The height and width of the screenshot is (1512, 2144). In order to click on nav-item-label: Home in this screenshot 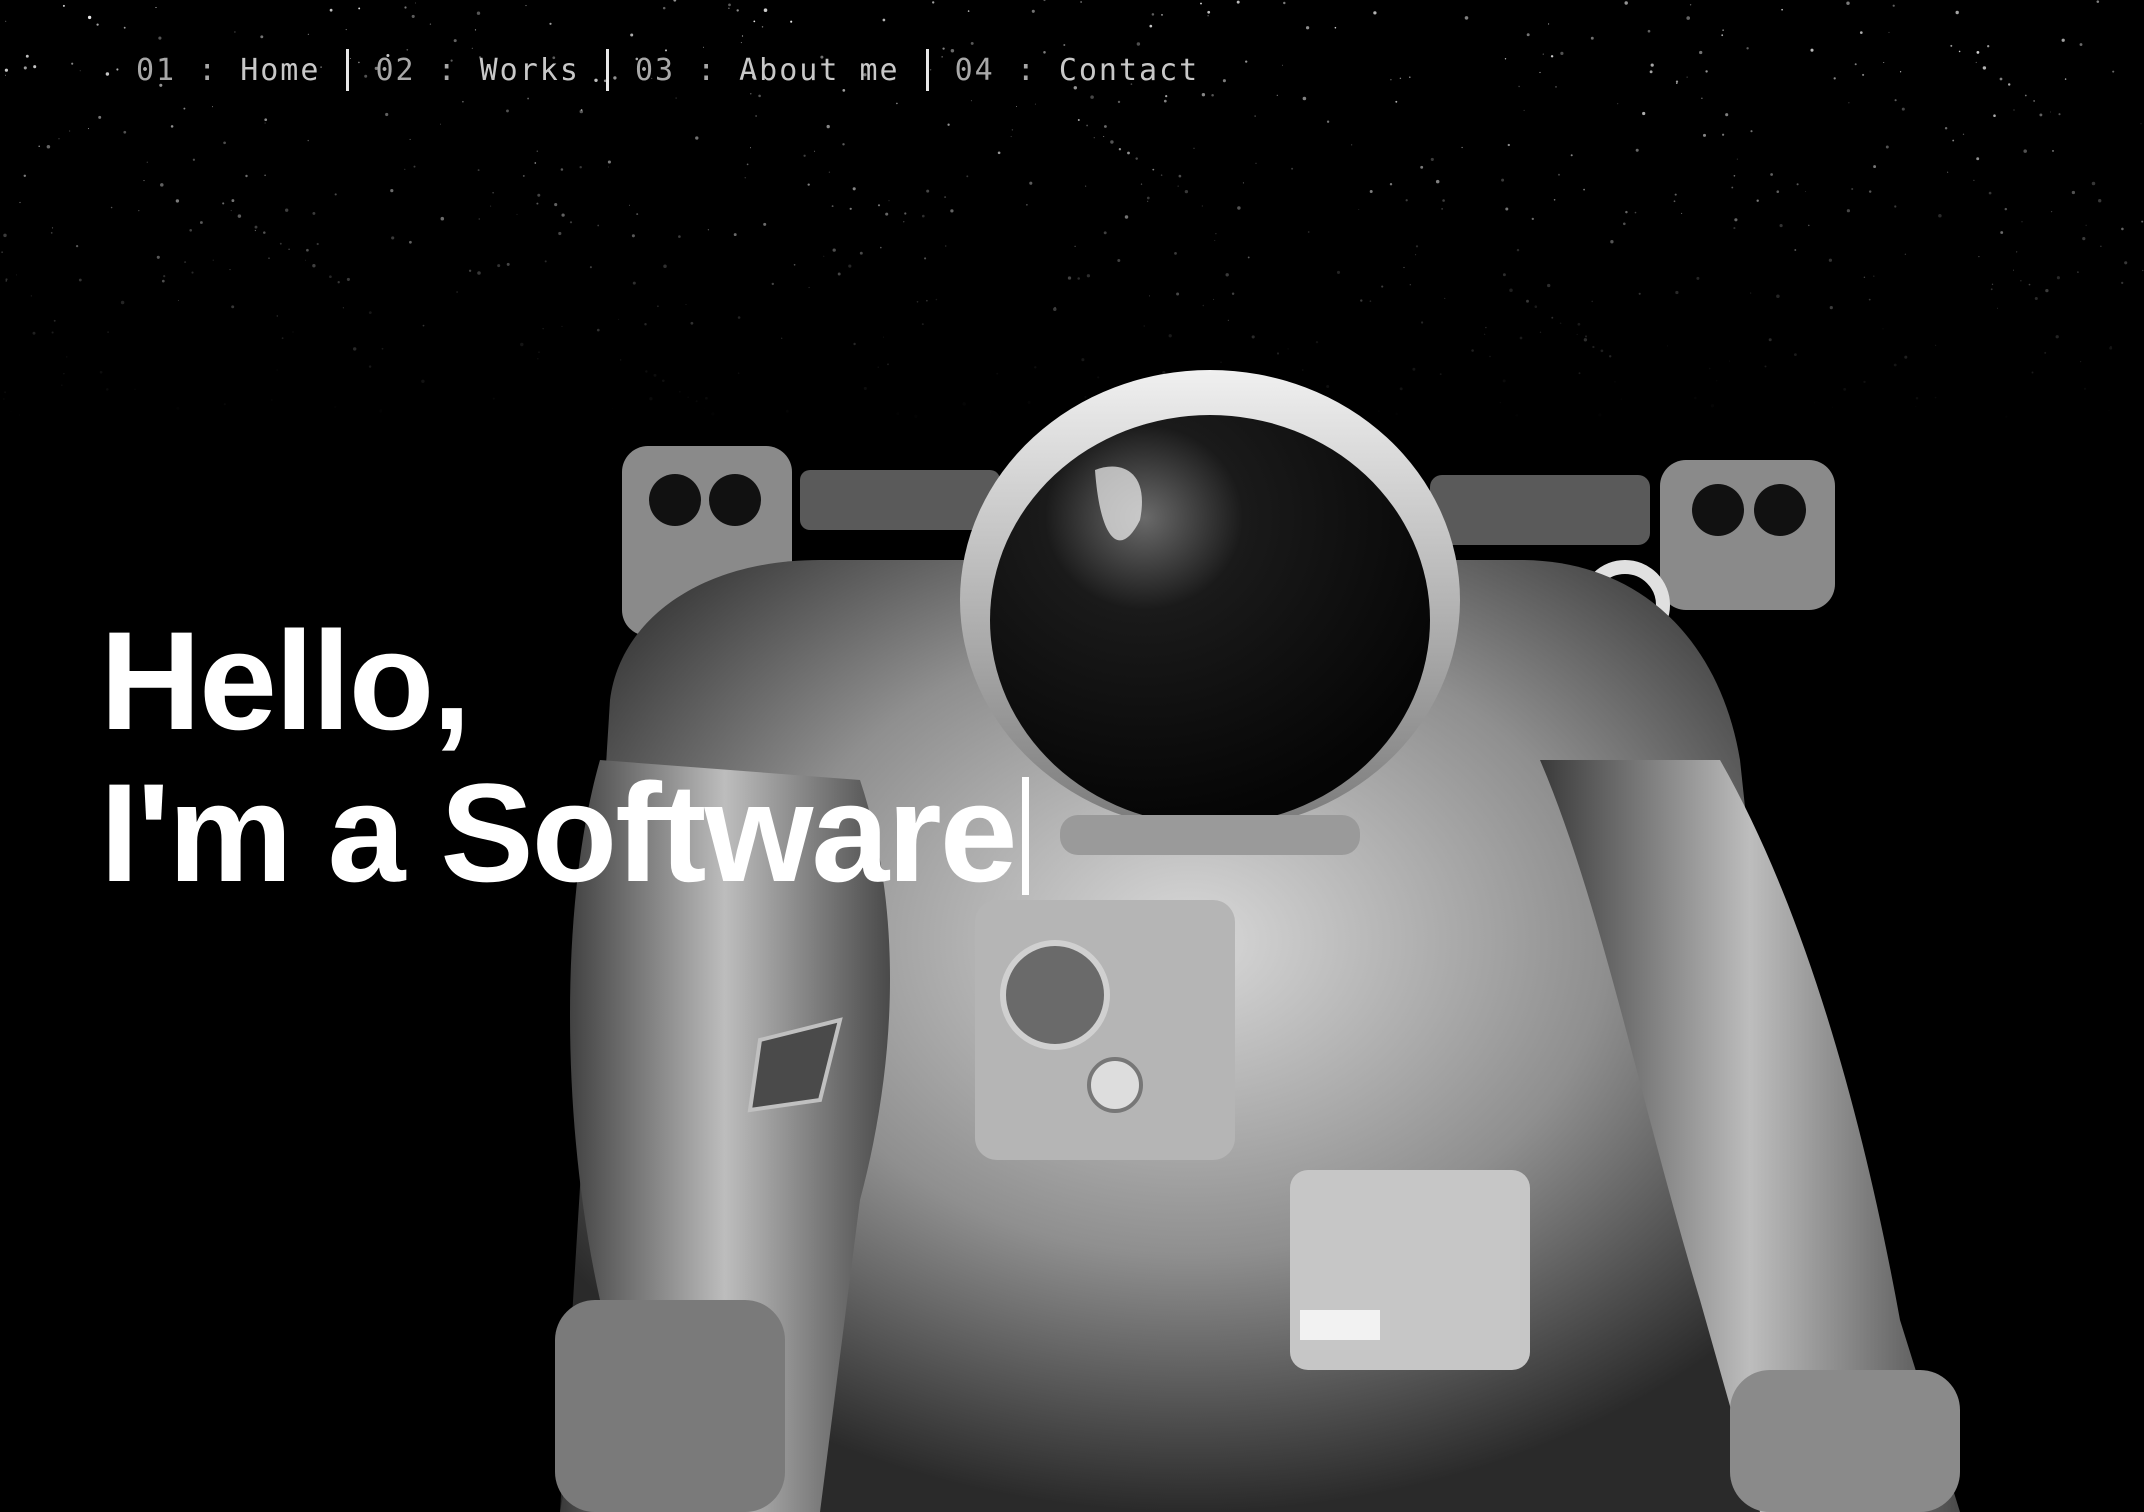, I will do `click(280, 70)`.